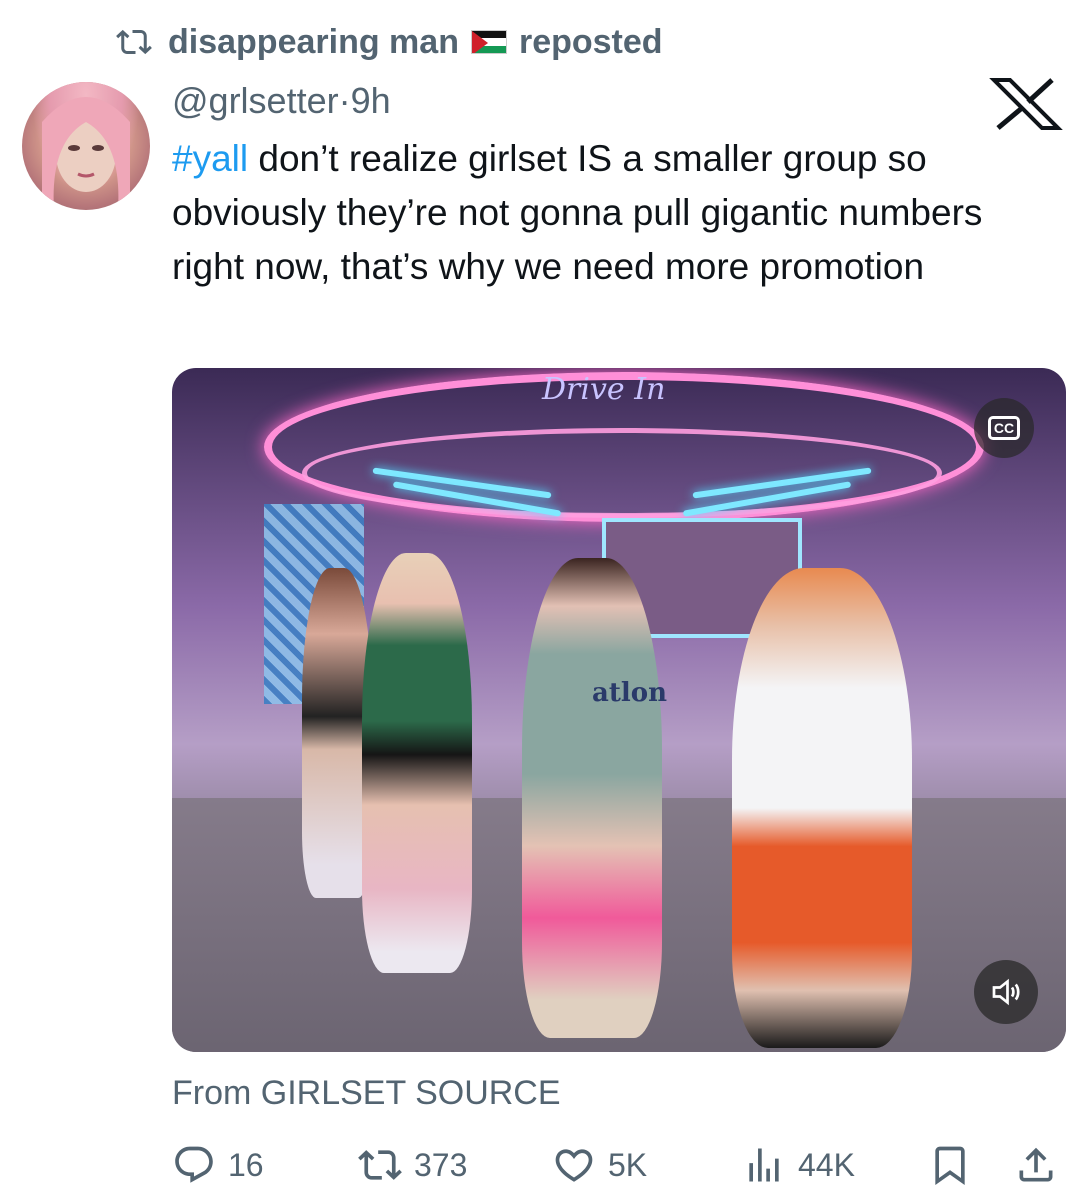  Describe the element at coordinates (194, 1164) in the screenshot. I see `reply-icon` at that location.